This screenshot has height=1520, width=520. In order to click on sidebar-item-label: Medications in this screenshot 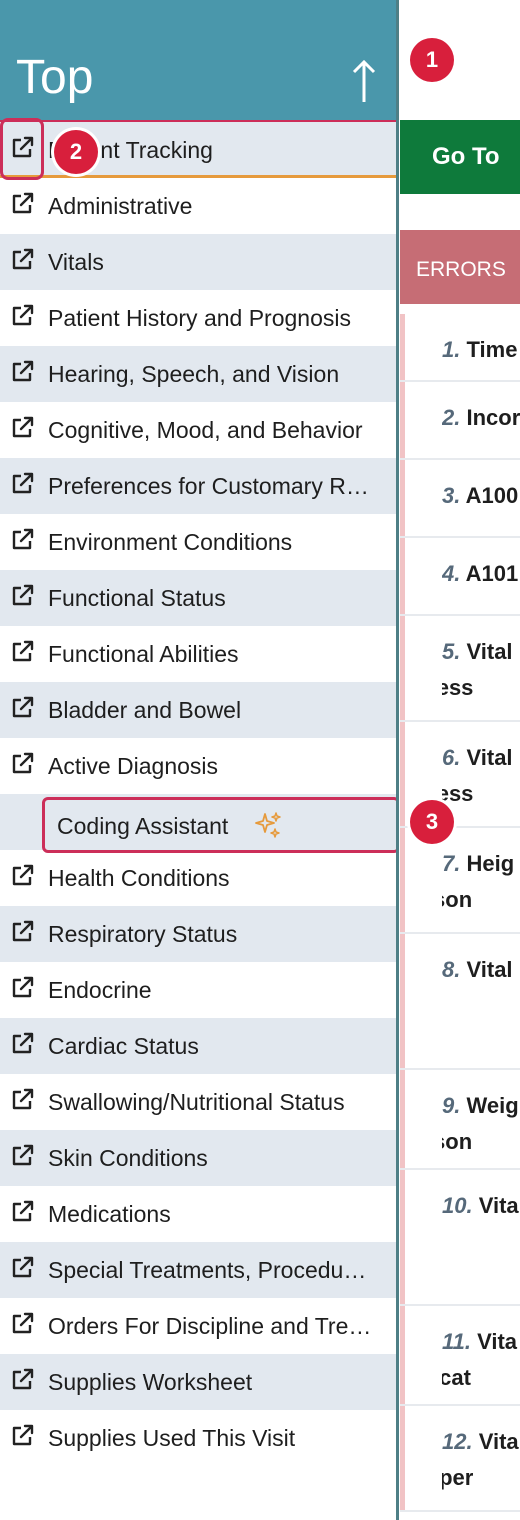, I will do `click(109, 1214)`.